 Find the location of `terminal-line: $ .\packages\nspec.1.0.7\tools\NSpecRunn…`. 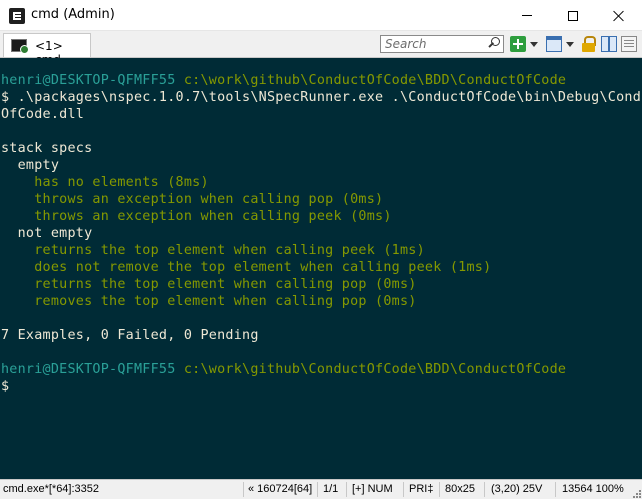

terminal-line: $ .\packages\nspec.1.0.7\tools\NSpecRunn… is located at coordinates (321, 97).